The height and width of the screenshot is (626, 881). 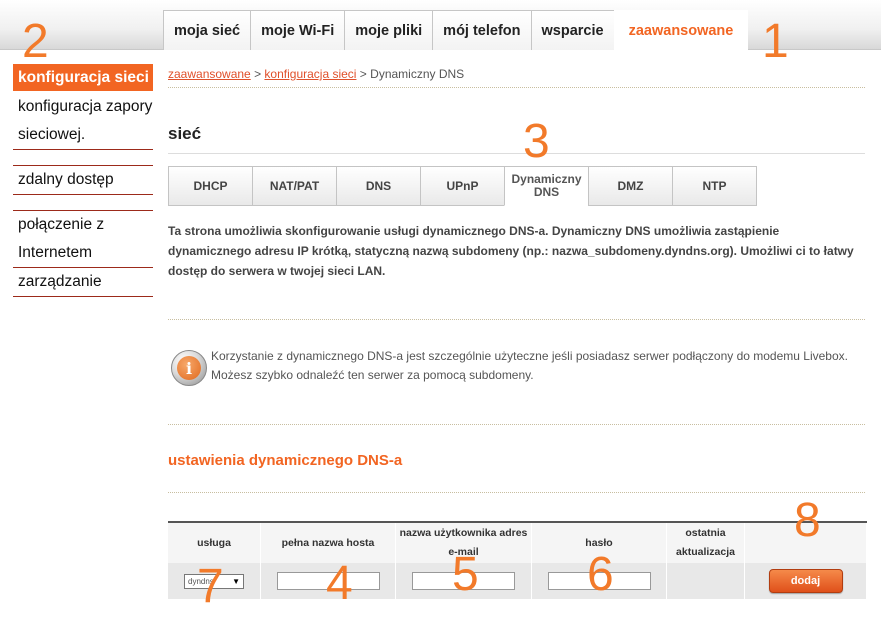 What do you see at coordinates (207, 30) in the screenshot?
I see `tab-moja-siec: moja sieć` at bounding box center [207, 30].